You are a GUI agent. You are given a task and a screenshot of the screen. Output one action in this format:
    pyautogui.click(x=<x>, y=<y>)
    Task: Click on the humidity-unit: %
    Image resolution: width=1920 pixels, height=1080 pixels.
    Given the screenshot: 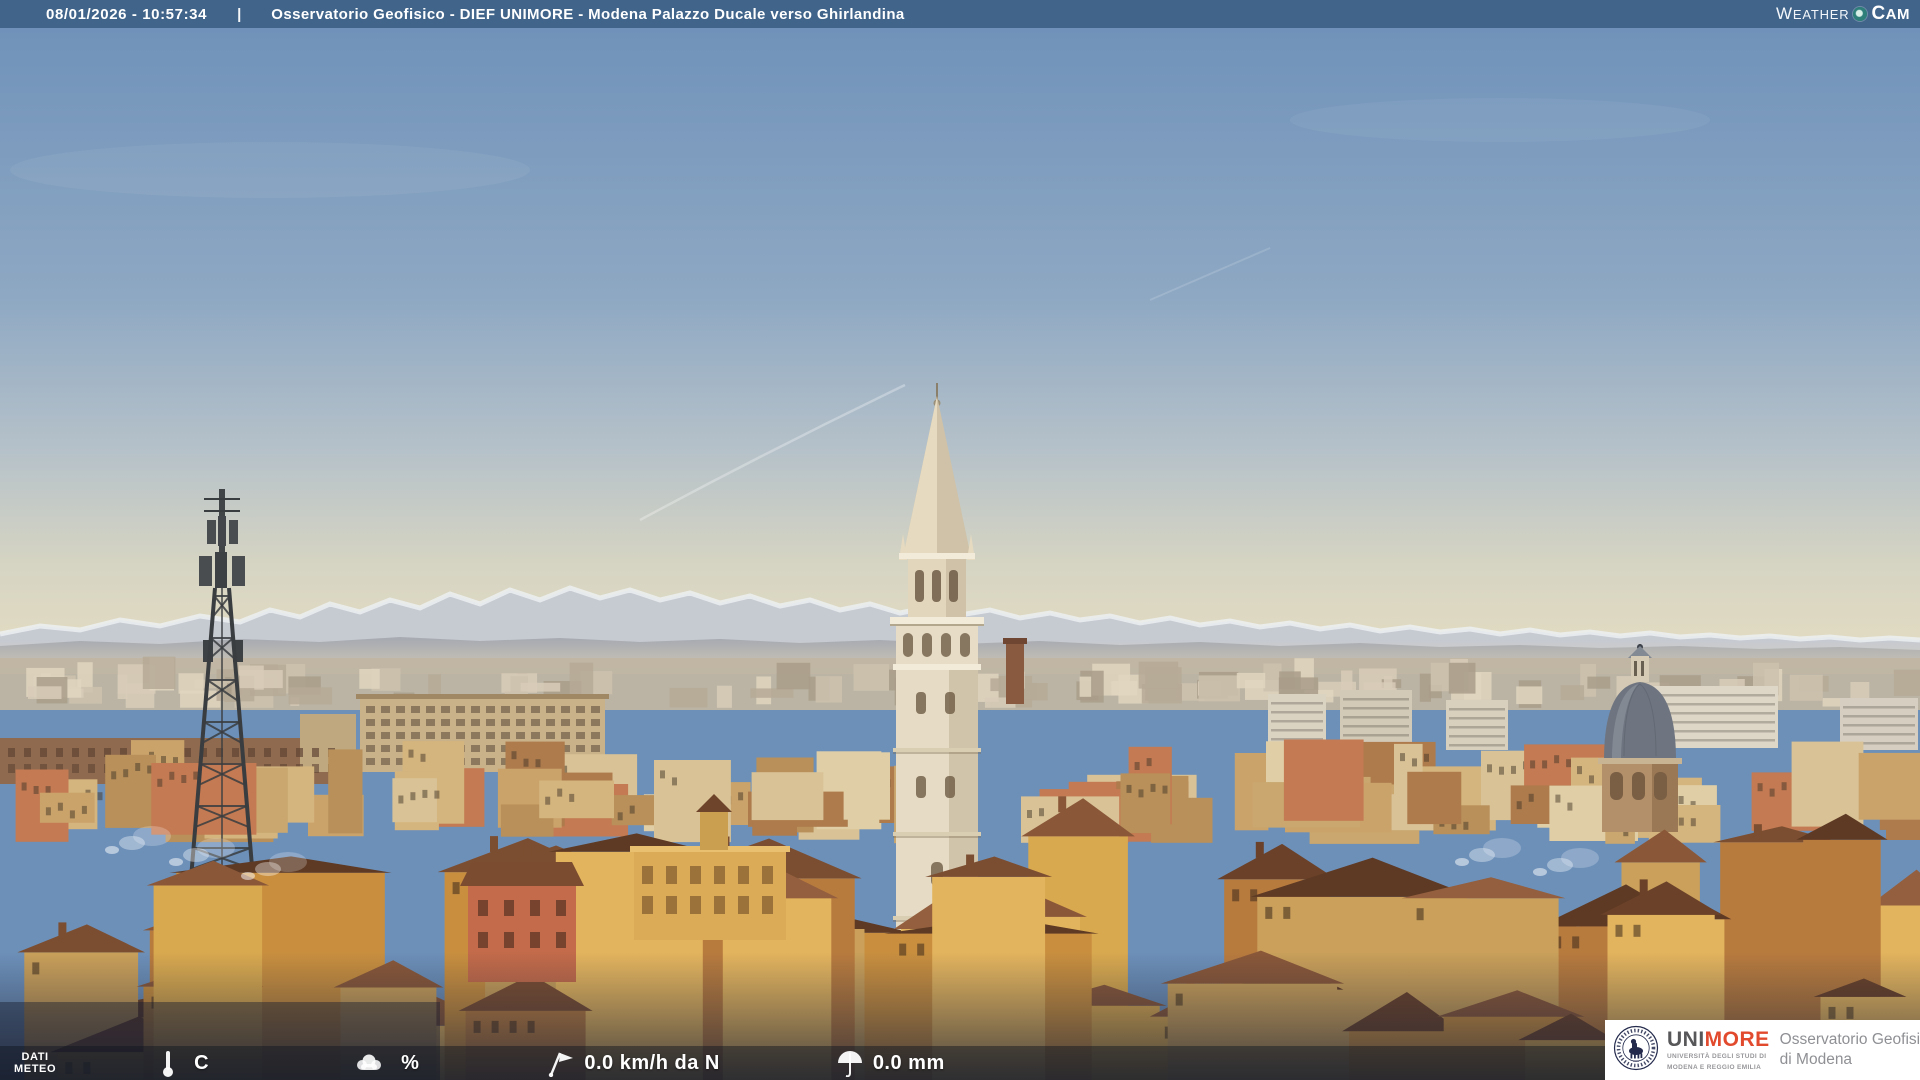 What is the action you would take?
    pyautogui.click(x=410, y=1062)
    